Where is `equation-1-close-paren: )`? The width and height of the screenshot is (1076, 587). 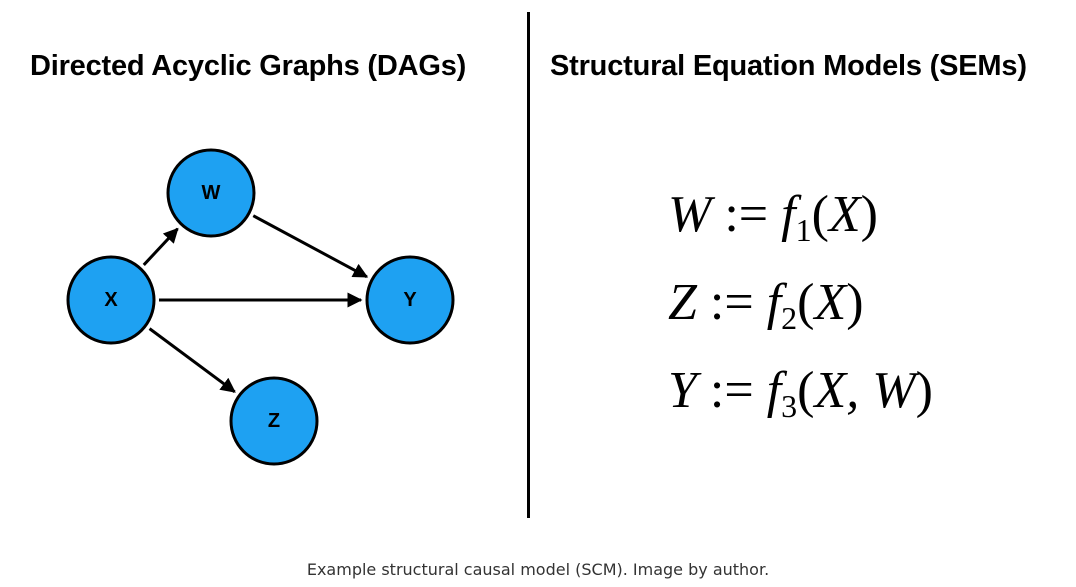
equation-1-close-paren: ) is located at coordinates (869, 214).